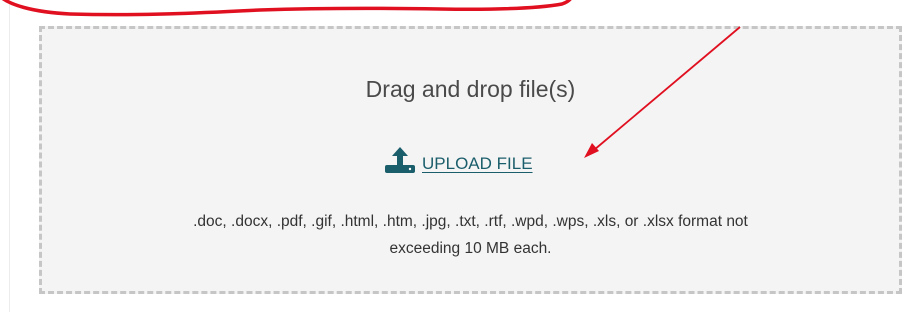 The image size is (917, 312). I want to click on upload-icon, so click(400, 160).